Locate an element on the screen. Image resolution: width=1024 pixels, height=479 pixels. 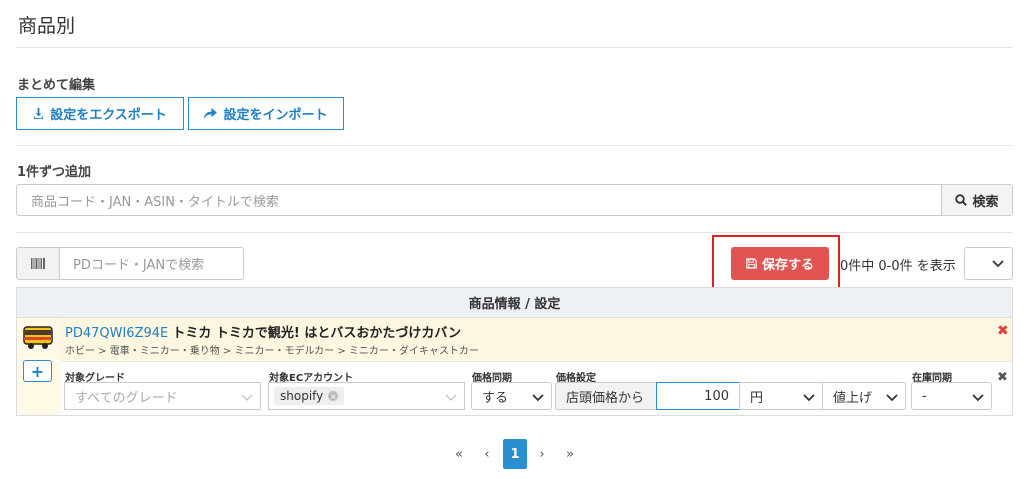
product-id-link: PD47QWI6Z94E is located at coordinates (116, 333).